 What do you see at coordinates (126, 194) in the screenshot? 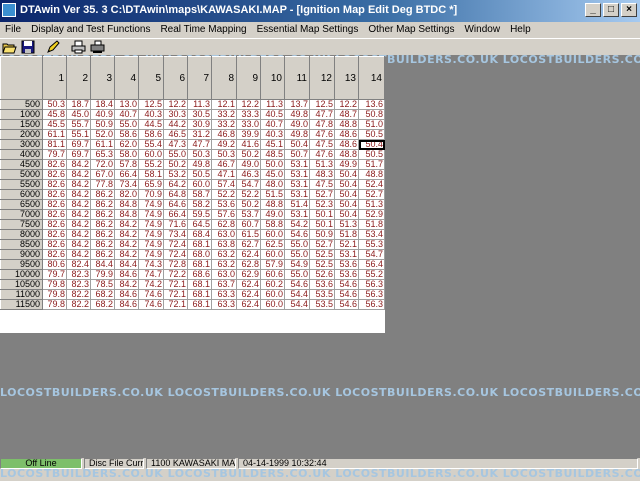
I see `map-cell: 82.0` at bounding box center [126, 194].